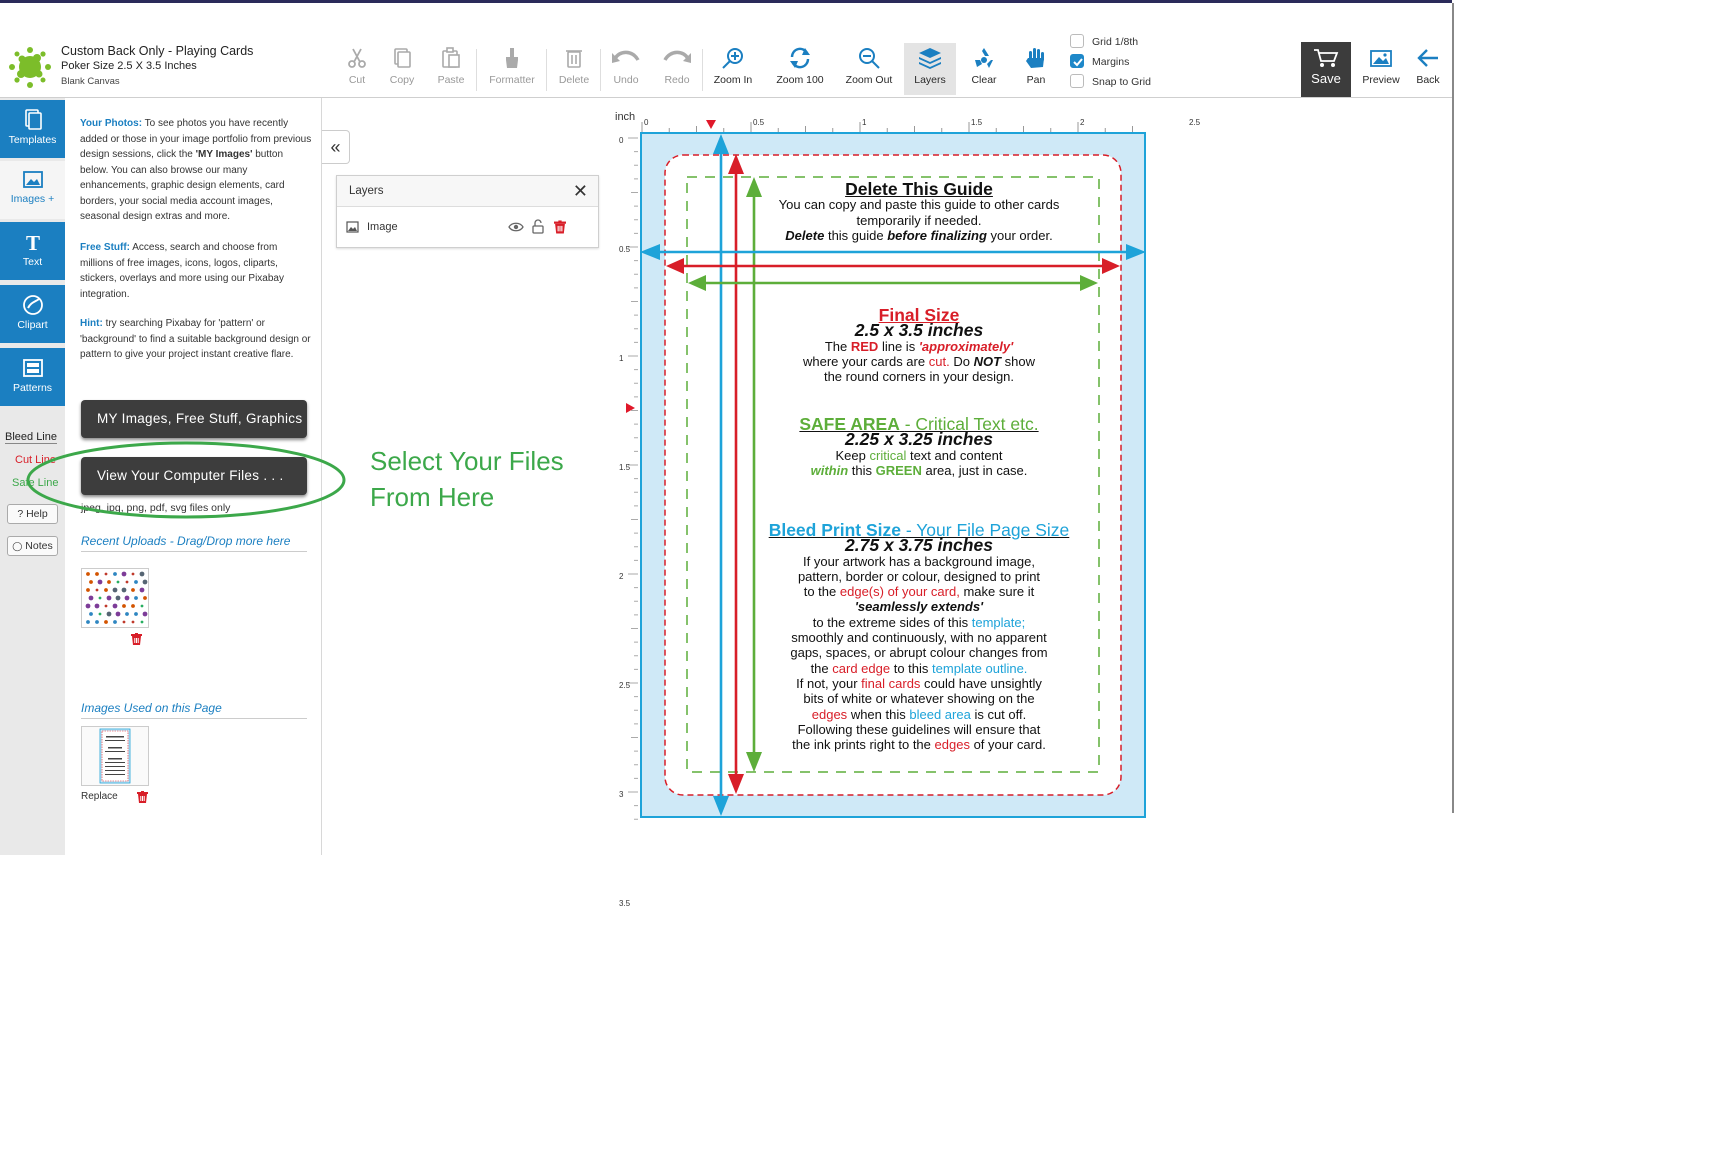 The height and width of the screenshot is (1152, 1728). Describe the element at coordinates (32, 388) in the screenshot. I see `tab-patterns-label: Patterns` at that location.